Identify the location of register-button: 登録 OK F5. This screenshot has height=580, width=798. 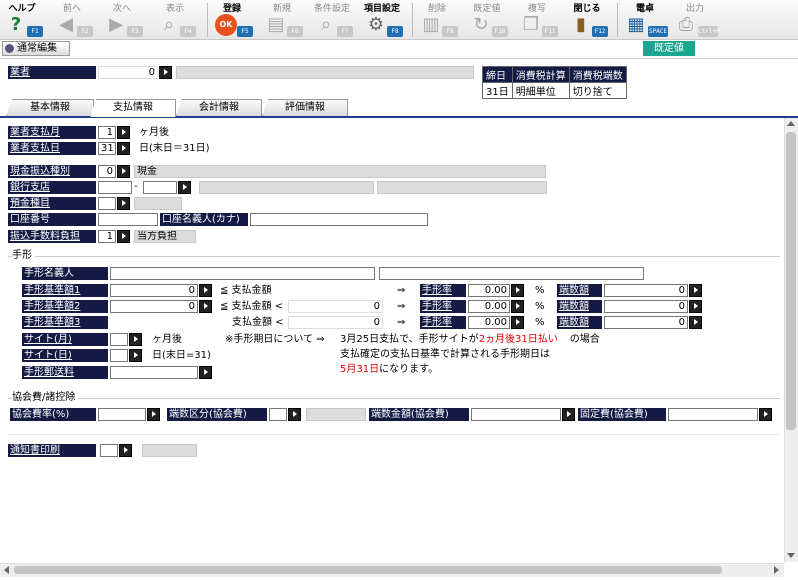
(232, 20).